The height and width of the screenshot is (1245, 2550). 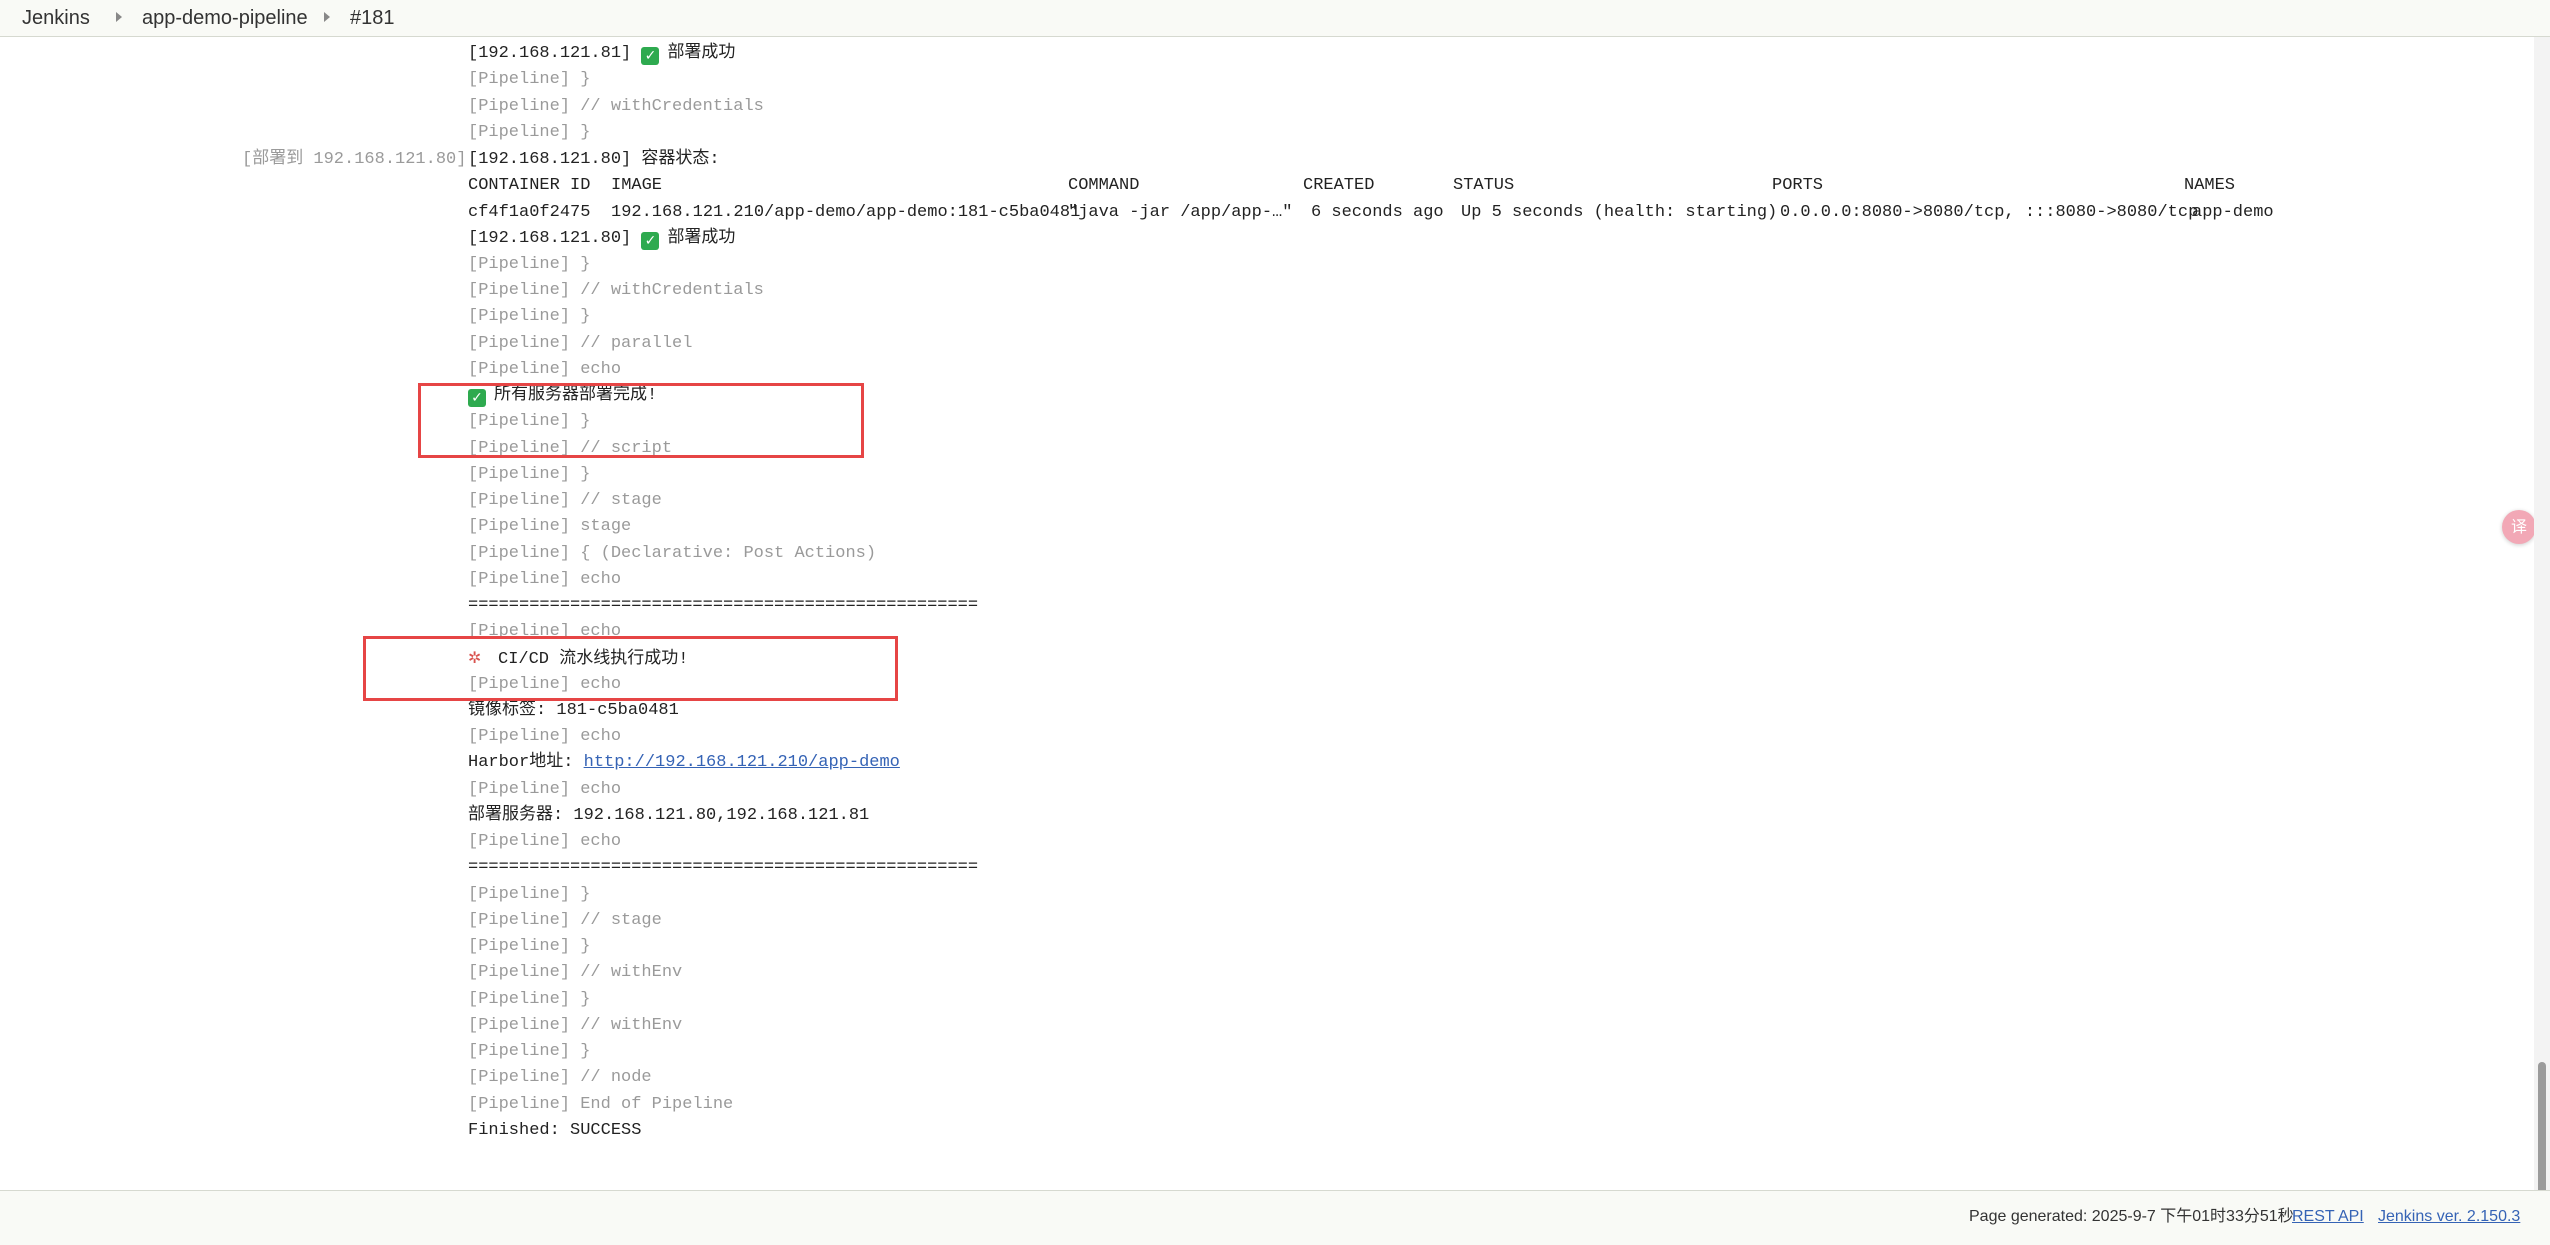 I want to click on harbor-link: http://192.168.121.210/app-demo, so click(x=742, y=762).